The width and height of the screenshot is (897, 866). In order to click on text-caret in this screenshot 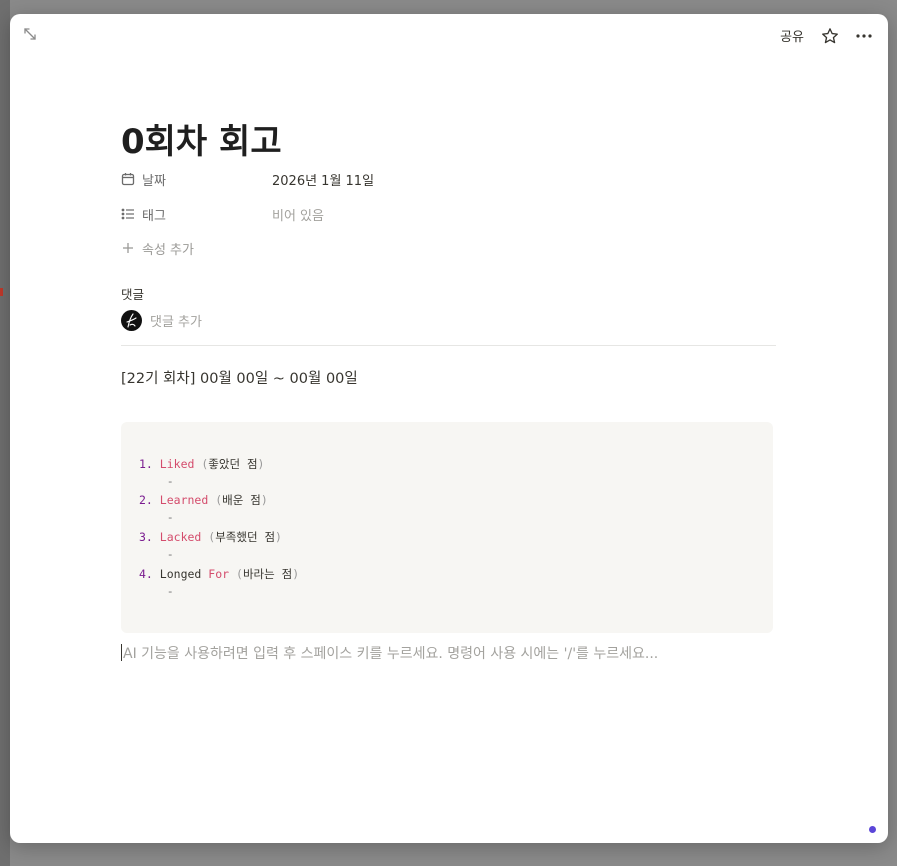, I will do `click(121, 652)`.